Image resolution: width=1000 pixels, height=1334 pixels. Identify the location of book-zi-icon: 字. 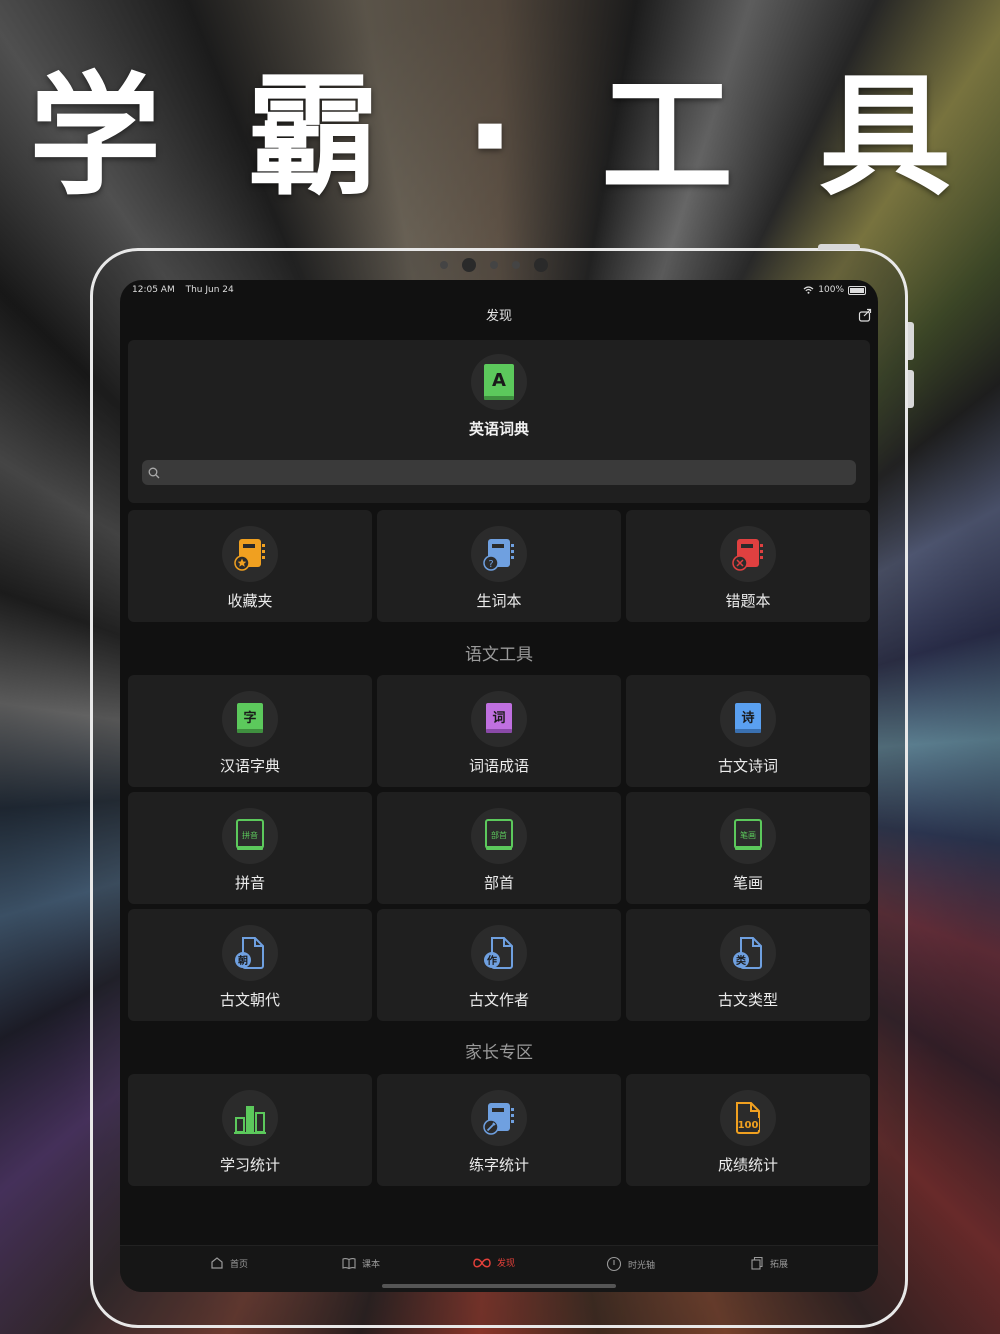
(250, 719).